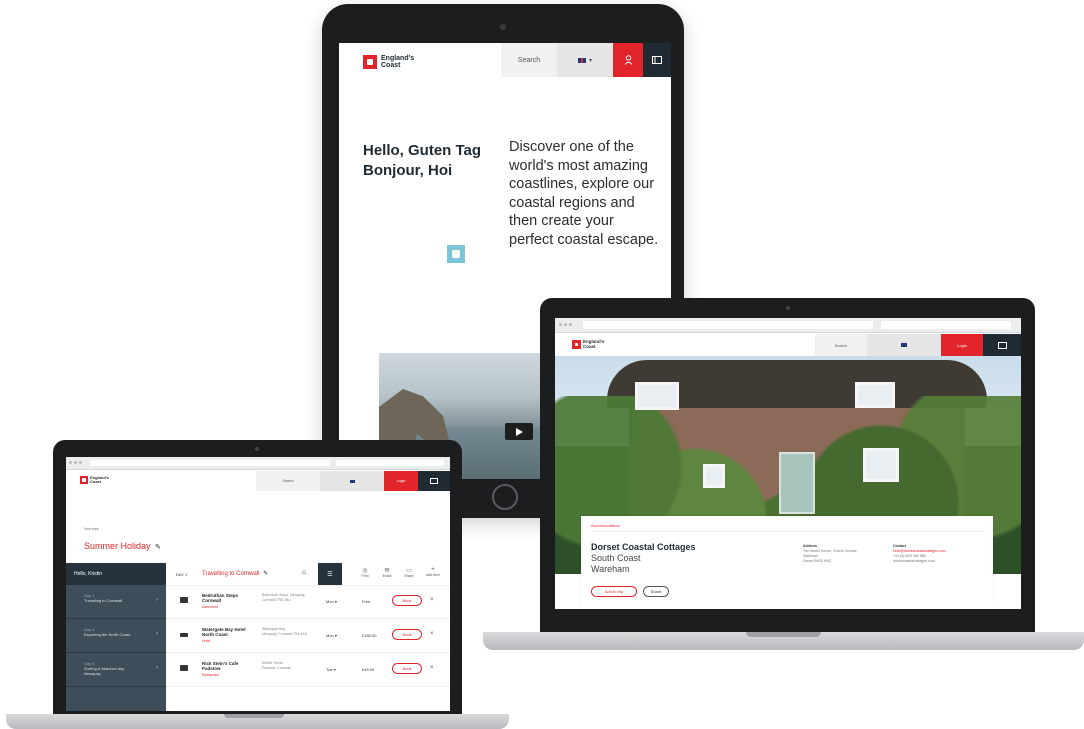  I want to click on sidebar-item-day-1: Day 1 Travelling to Cornwall ›, so click(116, 602).